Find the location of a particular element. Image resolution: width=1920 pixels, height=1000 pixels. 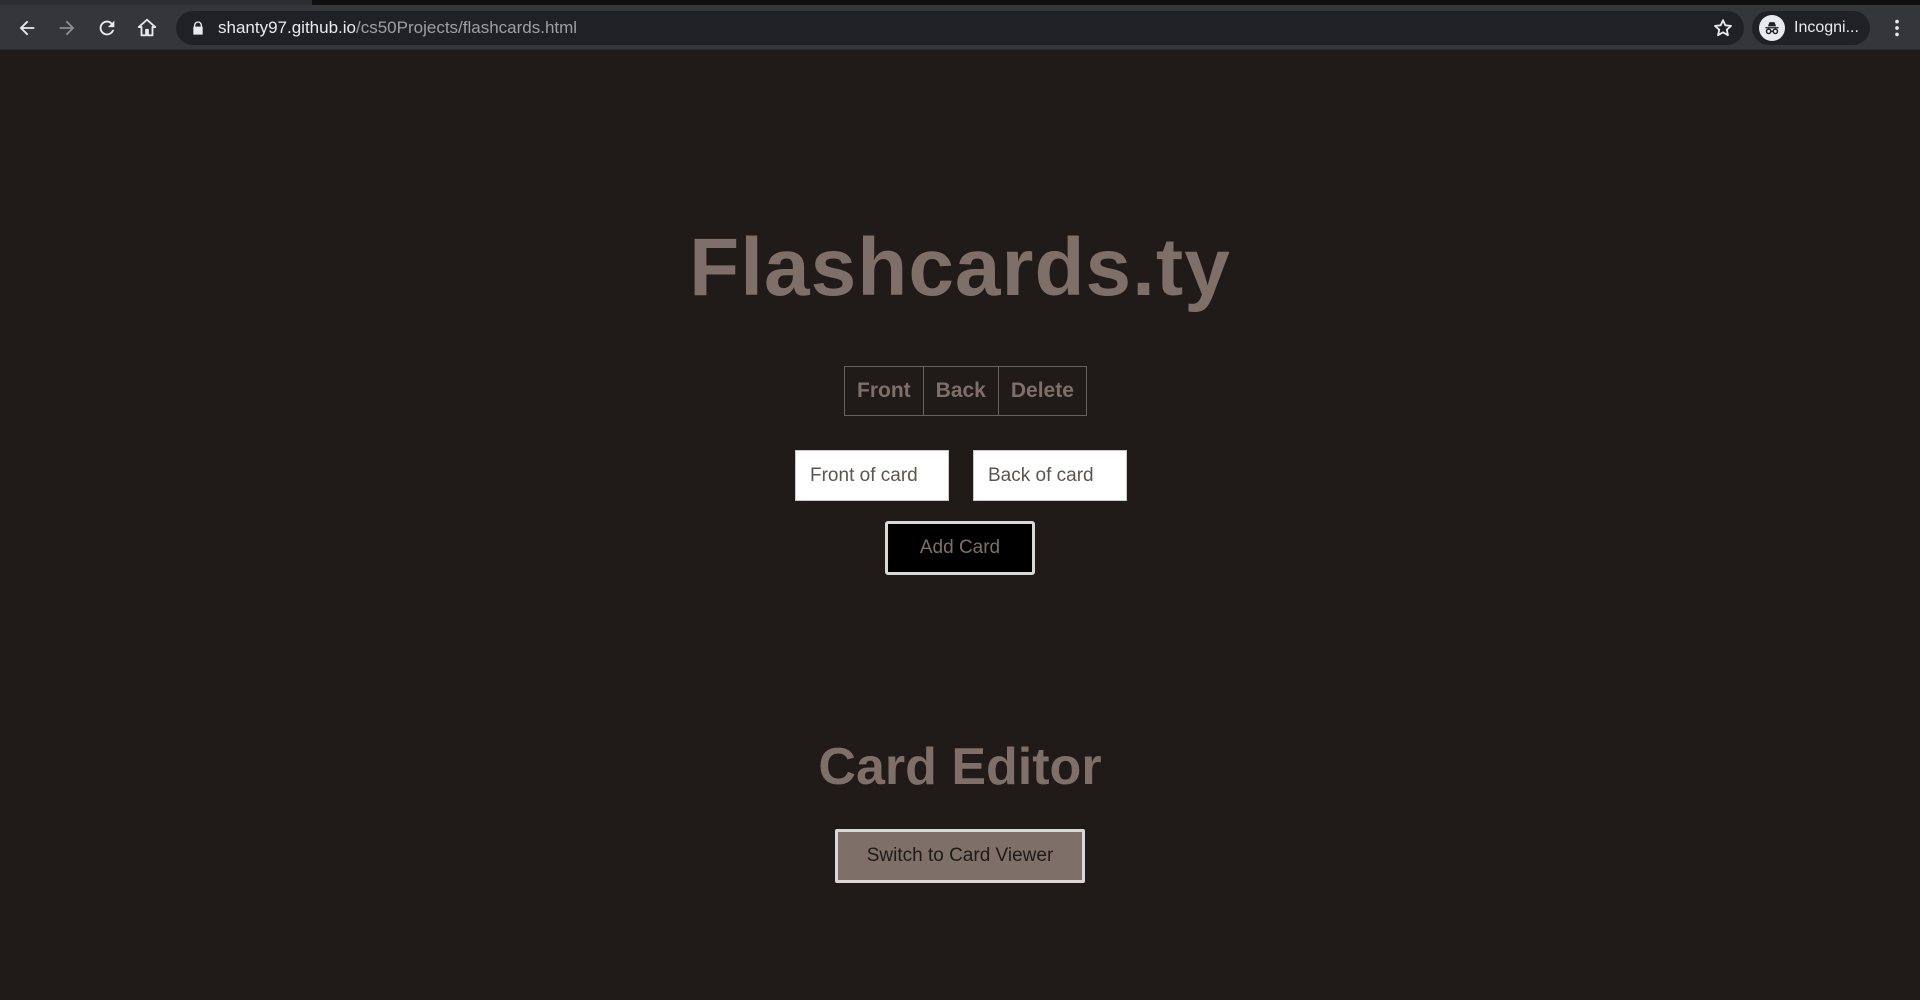

avatar is located at coordinates (1772, 28).